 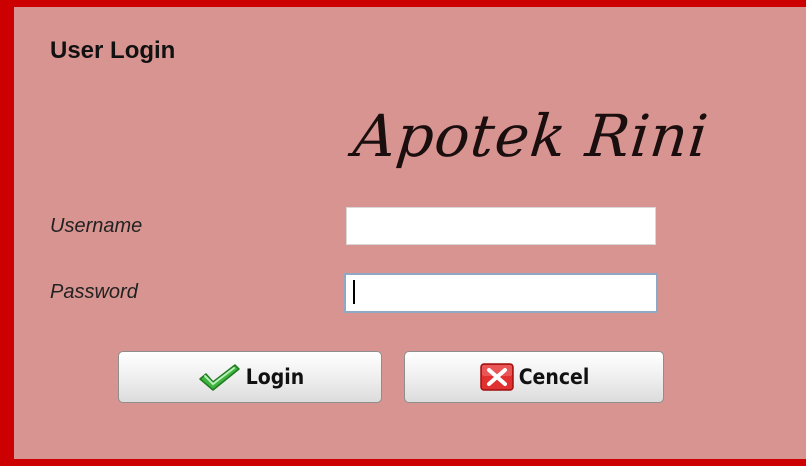 I want to click on login-button: Login, so click(x=250, y=377).